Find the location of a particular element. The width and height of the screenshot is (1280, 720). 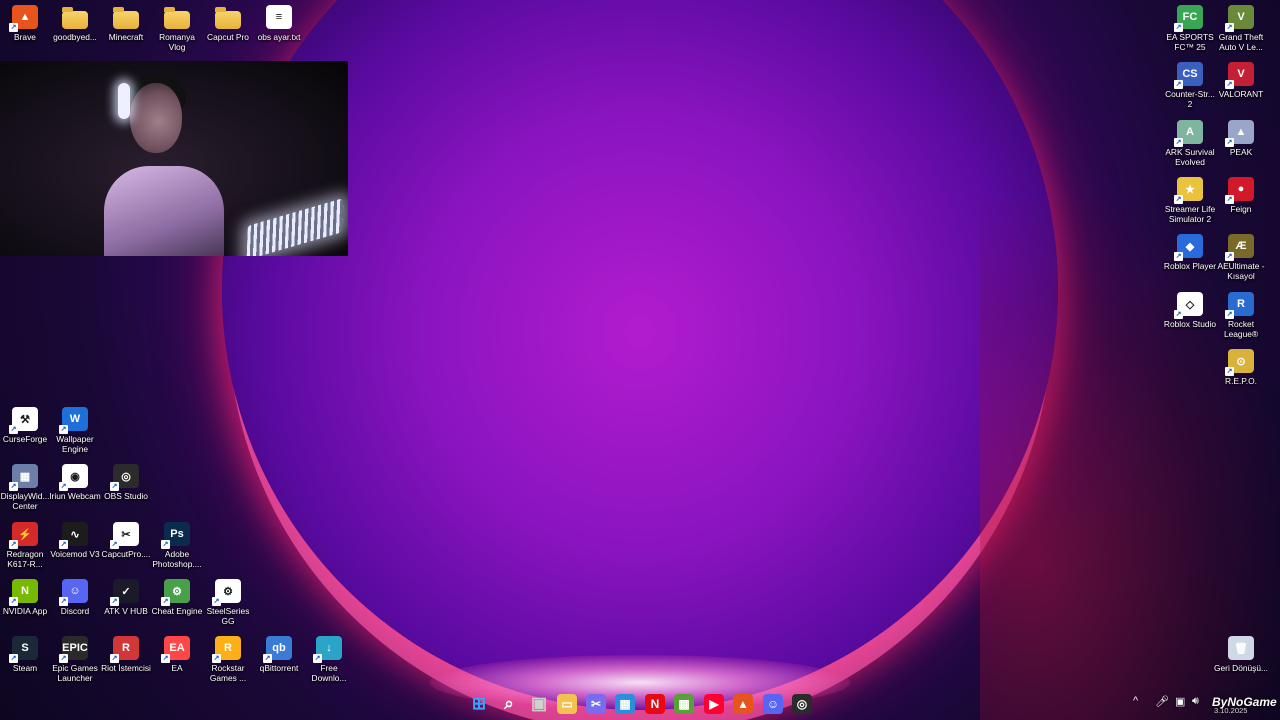

desktop-icon-bottom-4: ◎ ↗ OBS Studio is located at coordinates (126, 482).